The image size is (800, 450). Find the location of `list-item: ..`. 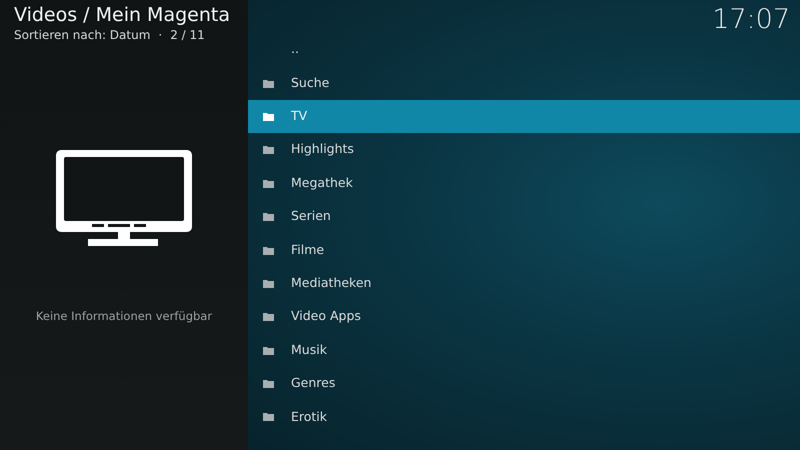

list-item: .. is located at coordinates (524, 49).